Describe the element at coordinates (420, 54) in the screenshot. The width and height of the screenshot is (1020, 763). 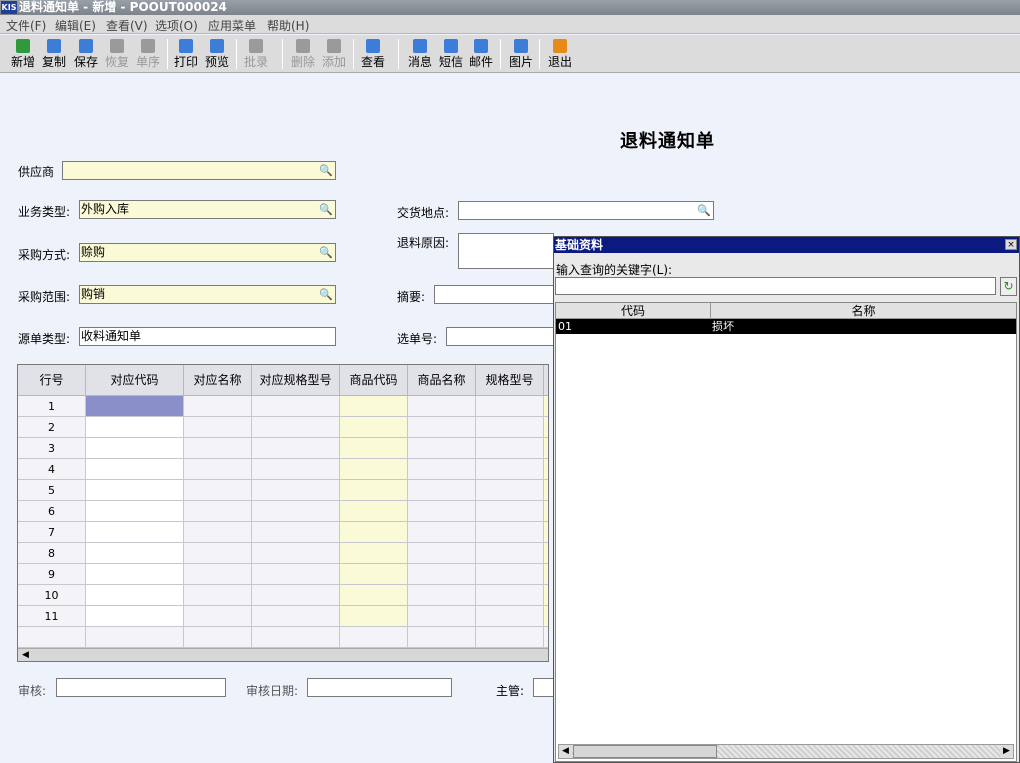
I see `toolbar-button-11: 消息` at that location.